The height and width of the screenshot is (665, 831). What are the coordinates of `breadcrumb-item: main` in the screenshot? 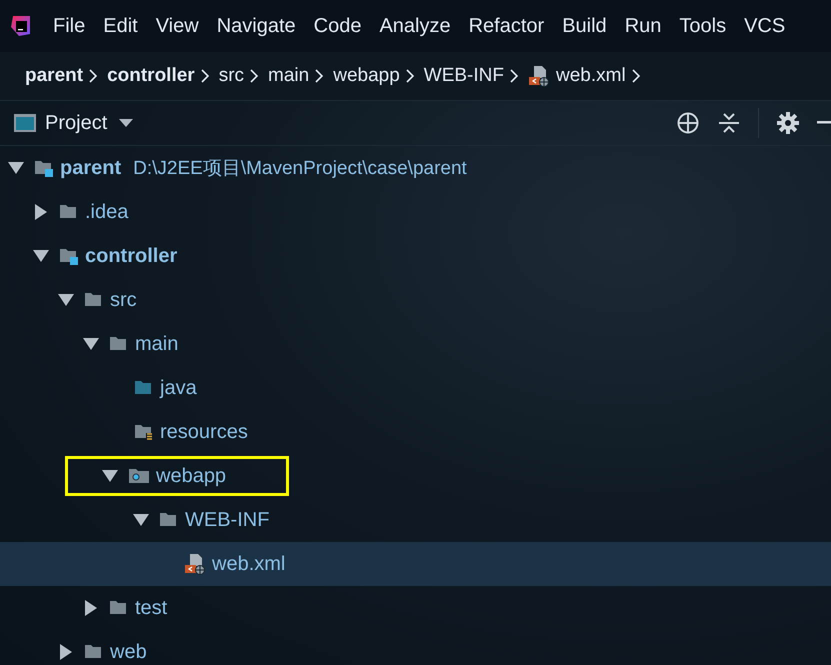 It's located at (289, 76).